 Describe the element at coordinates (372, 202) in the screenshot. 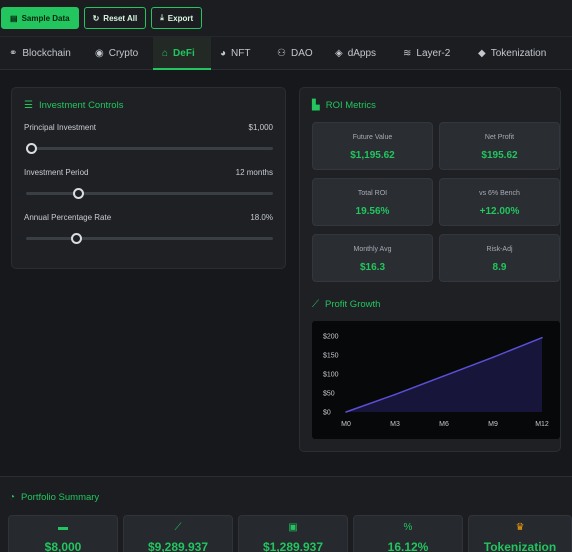

I see `metric-total-roi: Total ROI 19.56%` at that location.